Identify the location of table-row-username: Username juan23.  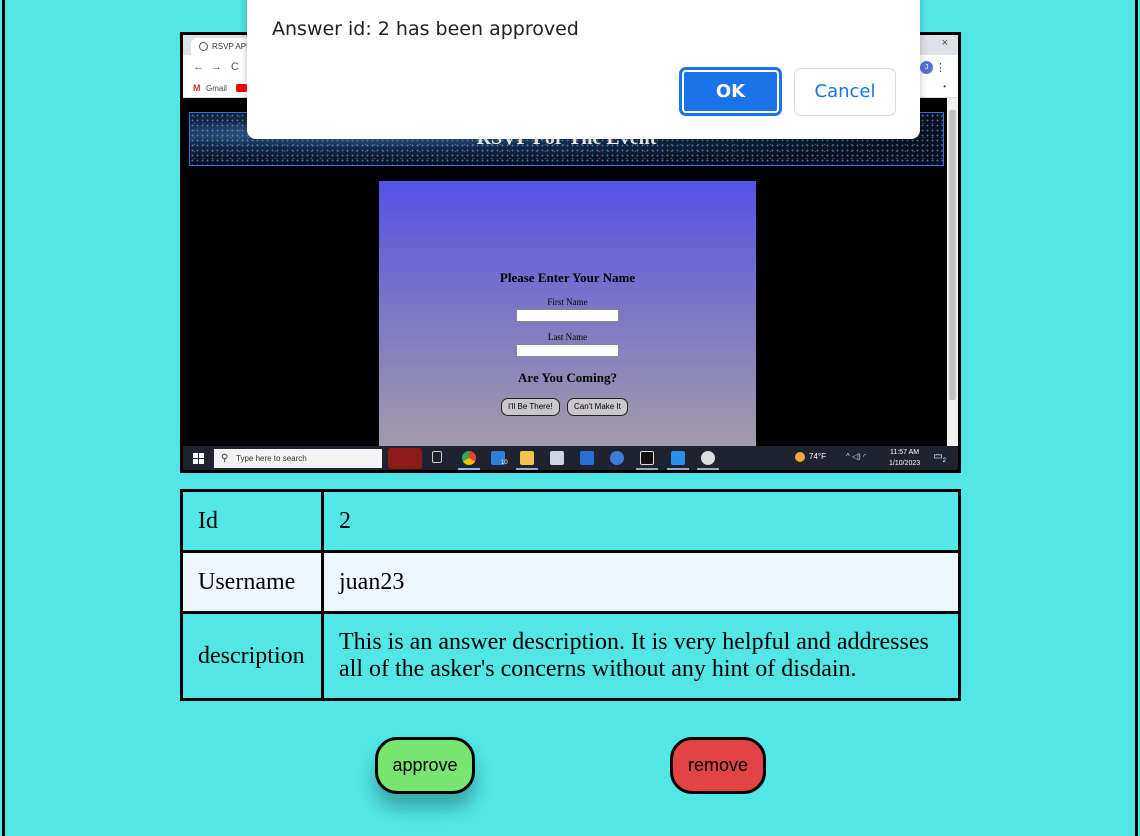
(570, 582).